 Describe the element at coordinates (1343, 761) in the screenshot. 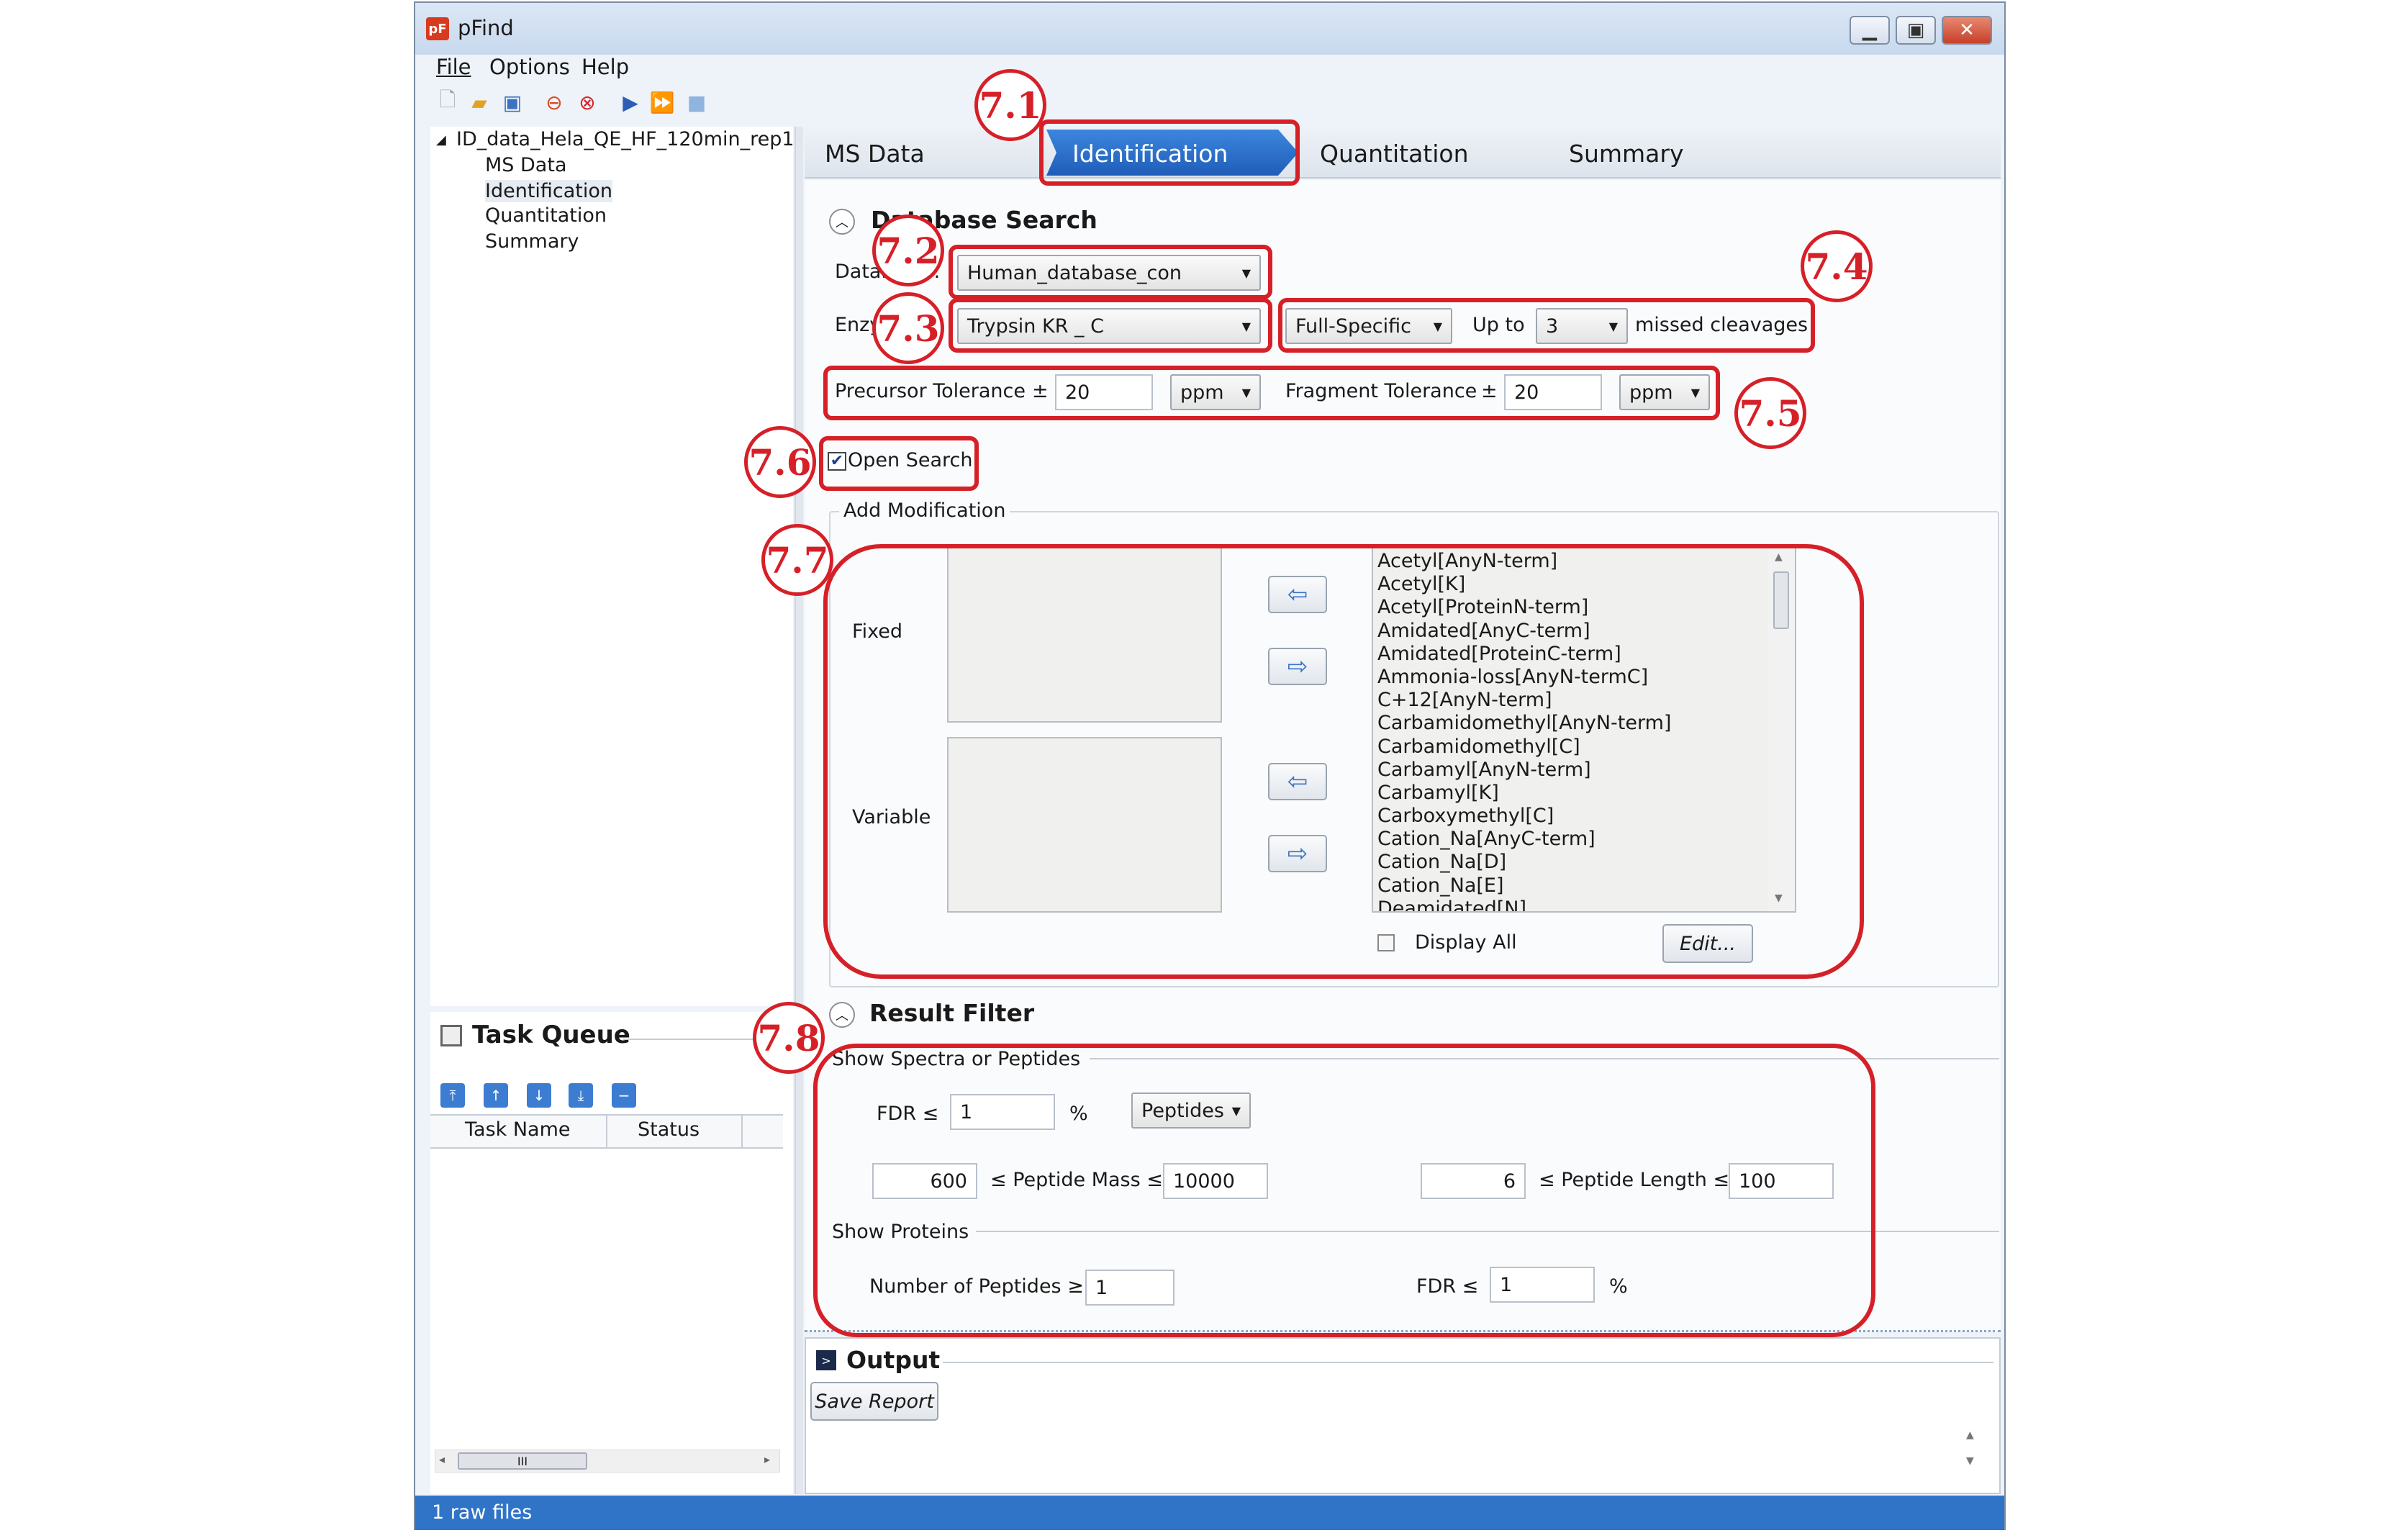

I see `highlight-modification` at that location.